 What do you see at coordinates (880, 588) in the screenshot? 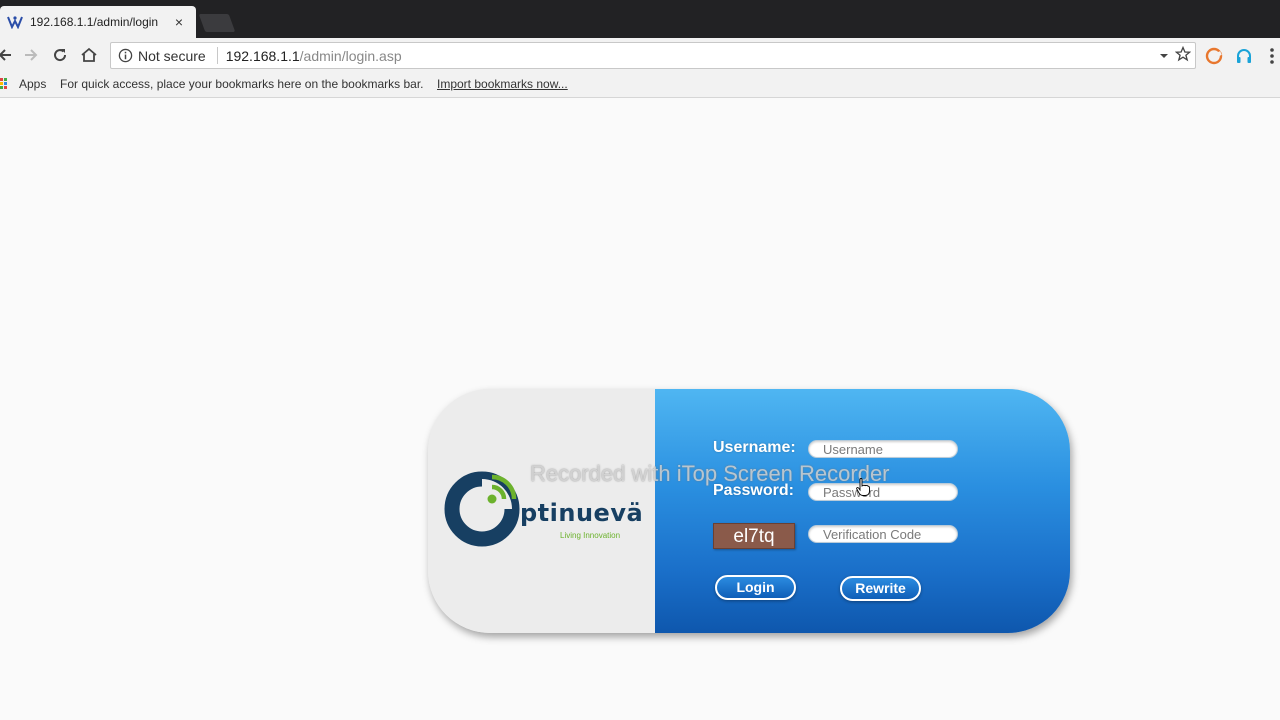
I see `rewrite-button: Rewrite` at bounding box center [880, 588].